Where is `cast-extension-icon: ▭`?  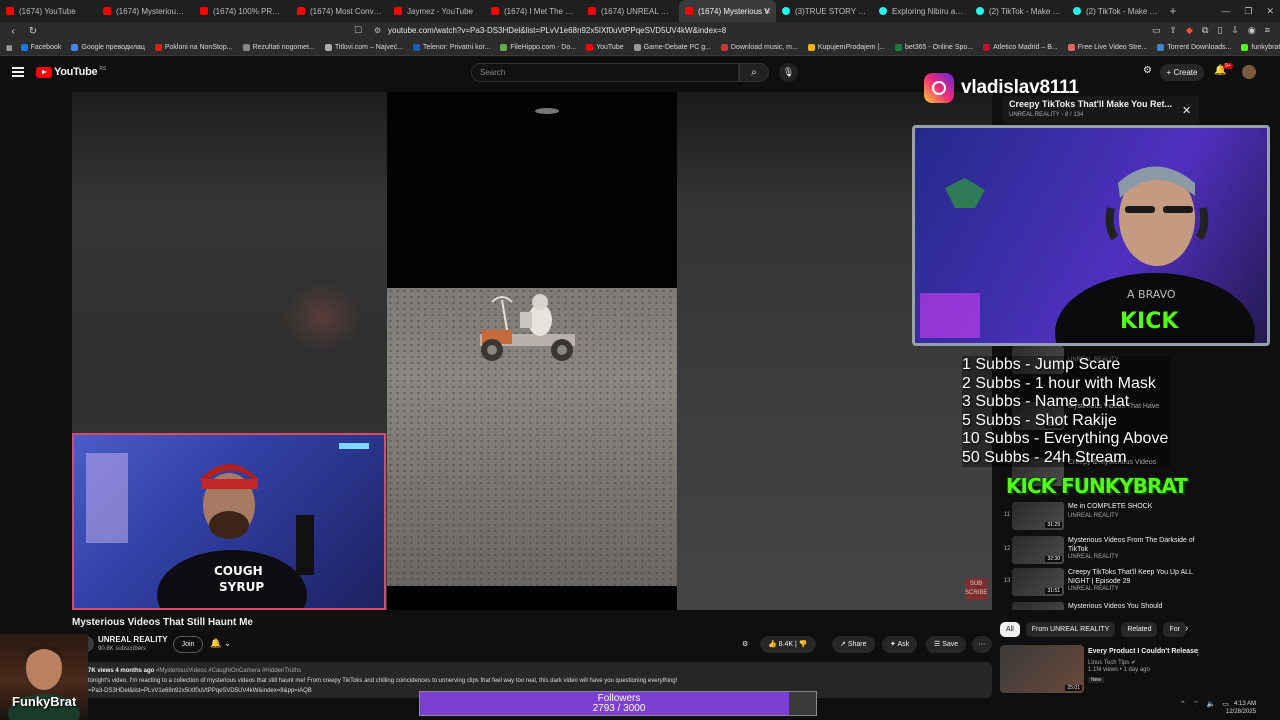
cast-extension-icon: ▭ is located at coordinates (1156, 30).